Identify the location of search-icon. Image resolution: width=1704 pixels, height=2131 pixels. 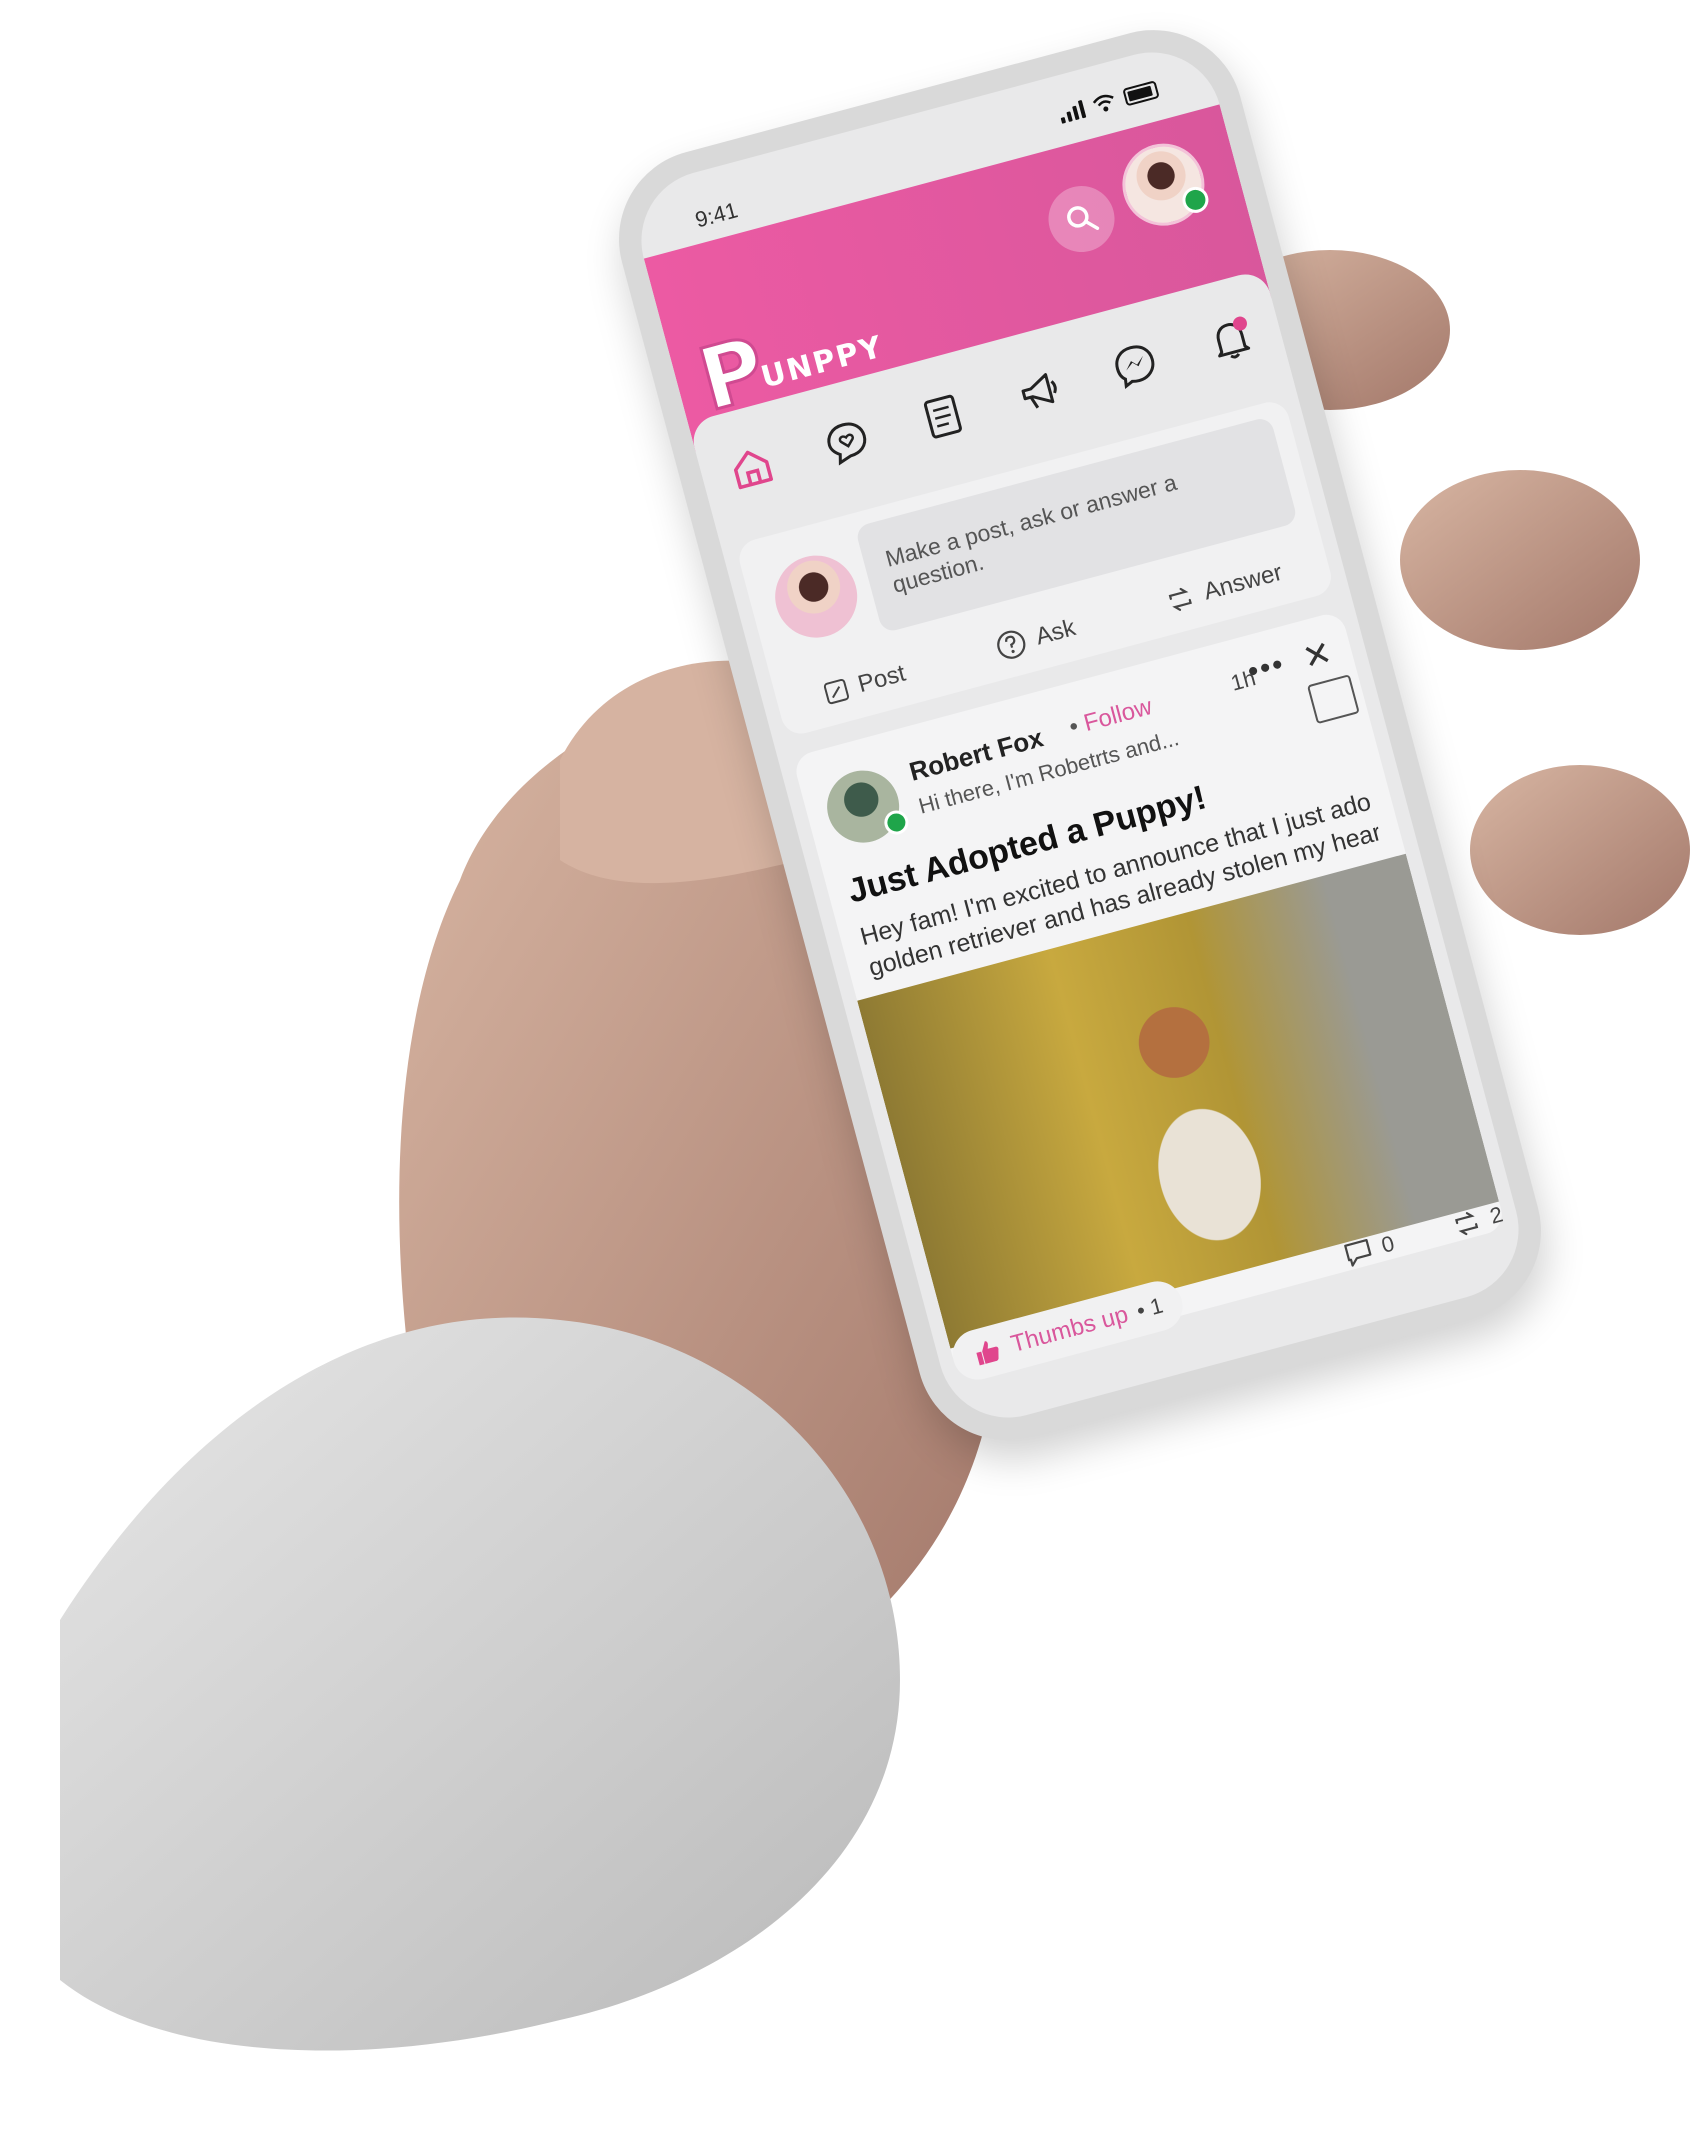
(1083, 218).